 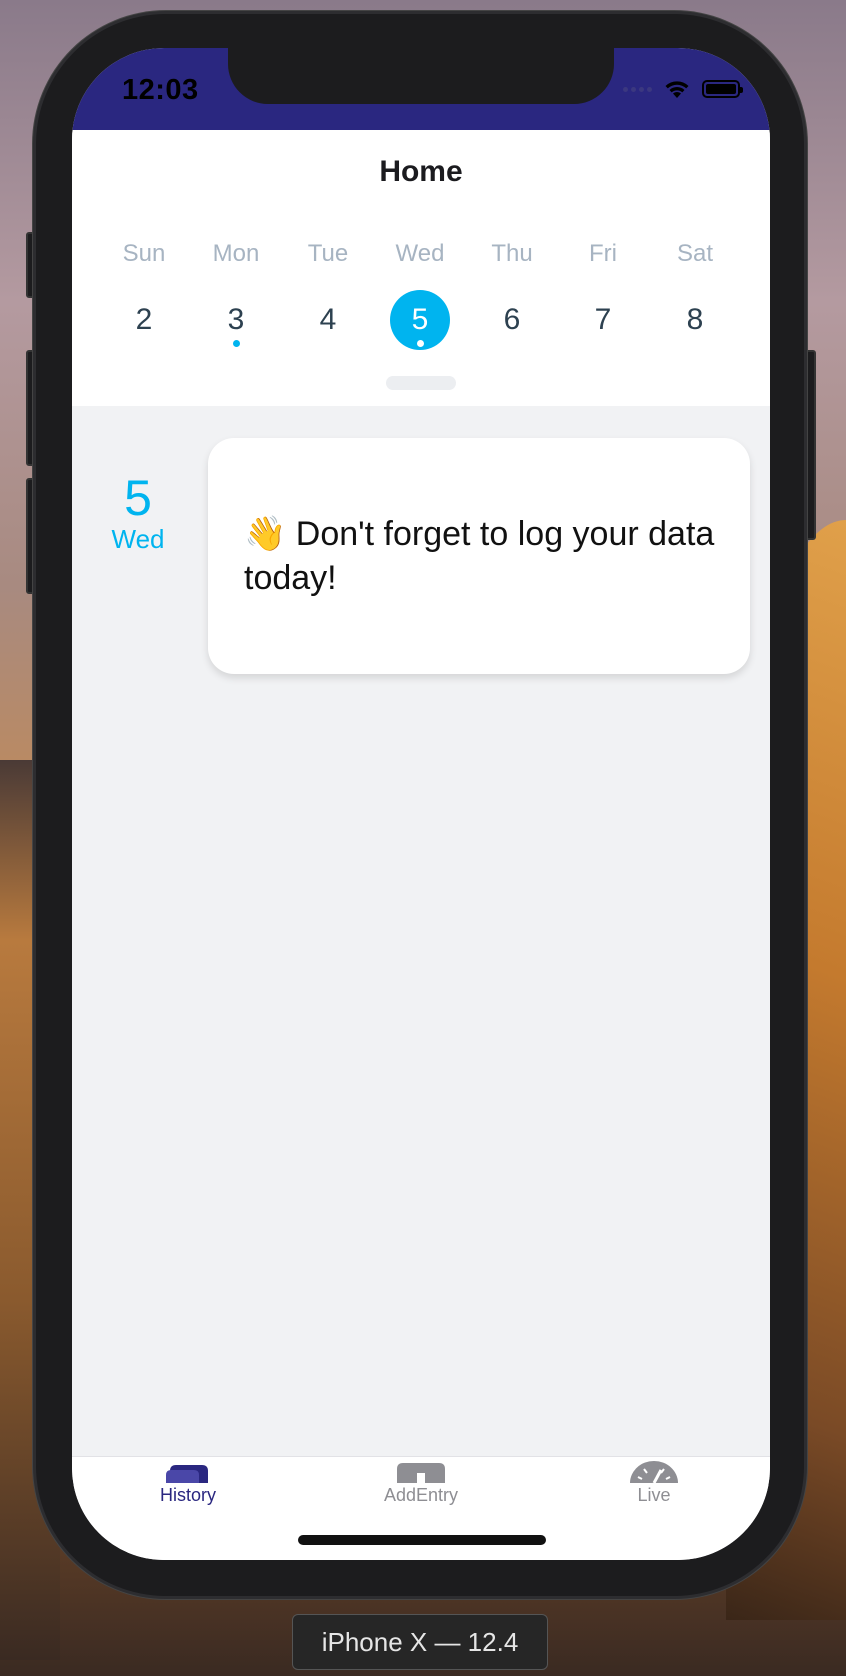 I want to click on agenda-day-name: Wed, so click(x=138, y=539).